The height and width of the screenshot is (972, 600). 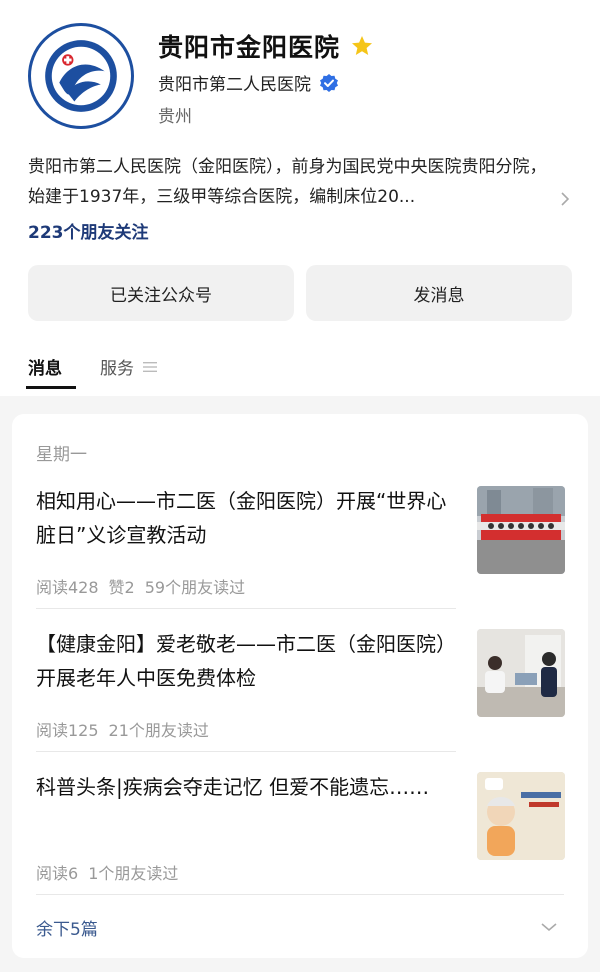 What do you see at coordinates (246, 518) in the screenshot?
I see `article-title: 相知用心——市二医（金阳医院）开展“世界心脏日”义诊宣教活动` at bounding box center [246, 518].